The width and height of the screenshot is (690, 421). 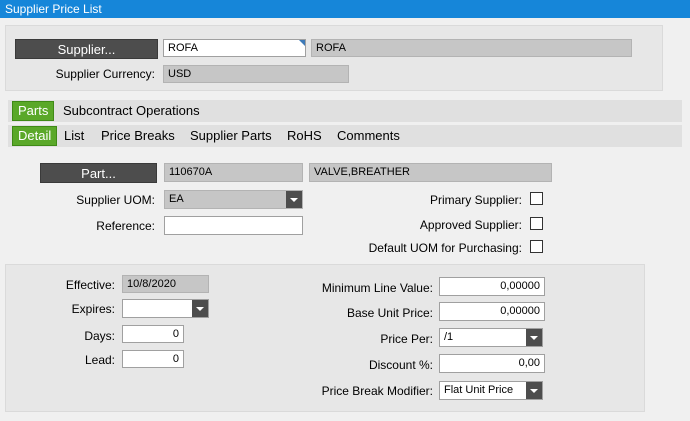 What do you see at coordinates (256, 74) in the screenshot?
I see `supplier-currency-field: USD` at bounding box center [256, 74].